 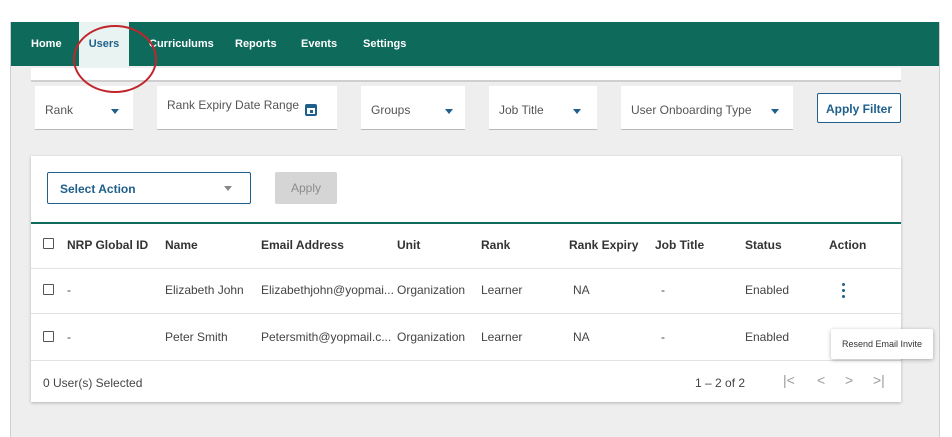 I want to click on col-rank: Rank, so click(x=495, y=245).